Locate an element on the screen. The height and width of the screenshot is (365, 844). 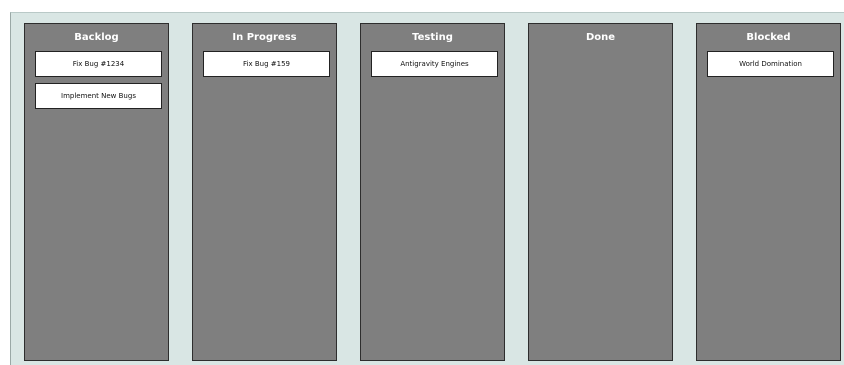
column-title-backlog: Backlog is located at coordinates (96, 37).